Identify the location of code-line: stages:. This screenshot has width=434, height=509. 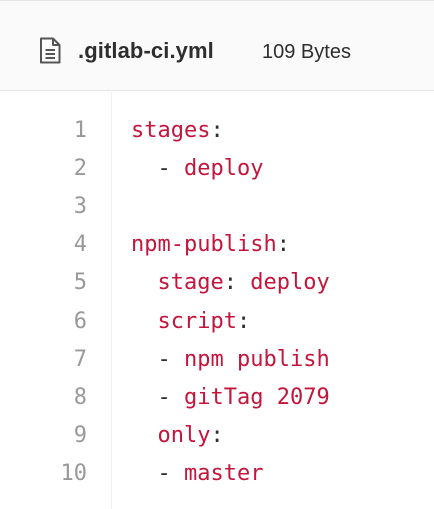
(177, 131).